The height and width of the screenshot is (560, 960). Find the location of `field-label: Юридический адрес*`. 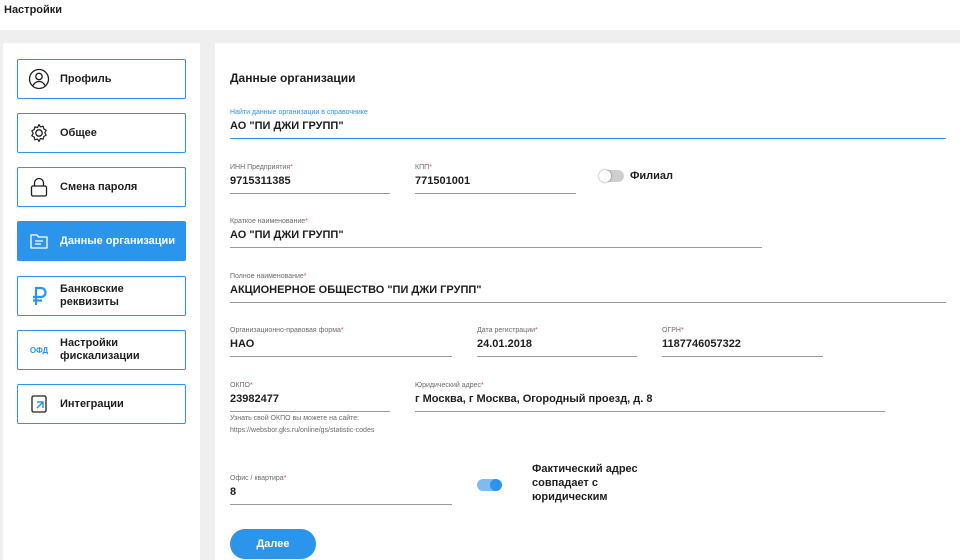

field-label: Юридический адрес* is located at coordinates (449, 385).